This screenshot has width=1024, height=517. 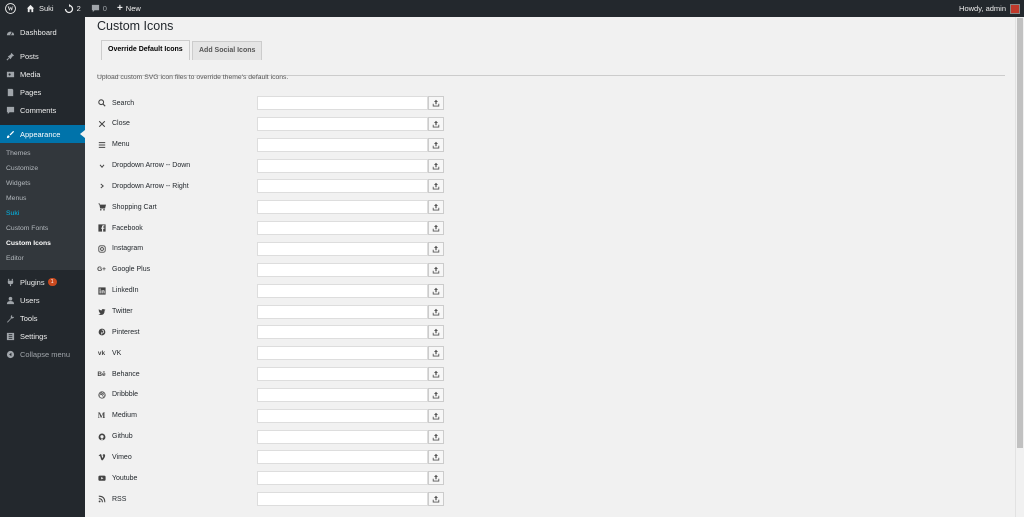 I want to click on comments-link: 0, so click(x=99, y=8).